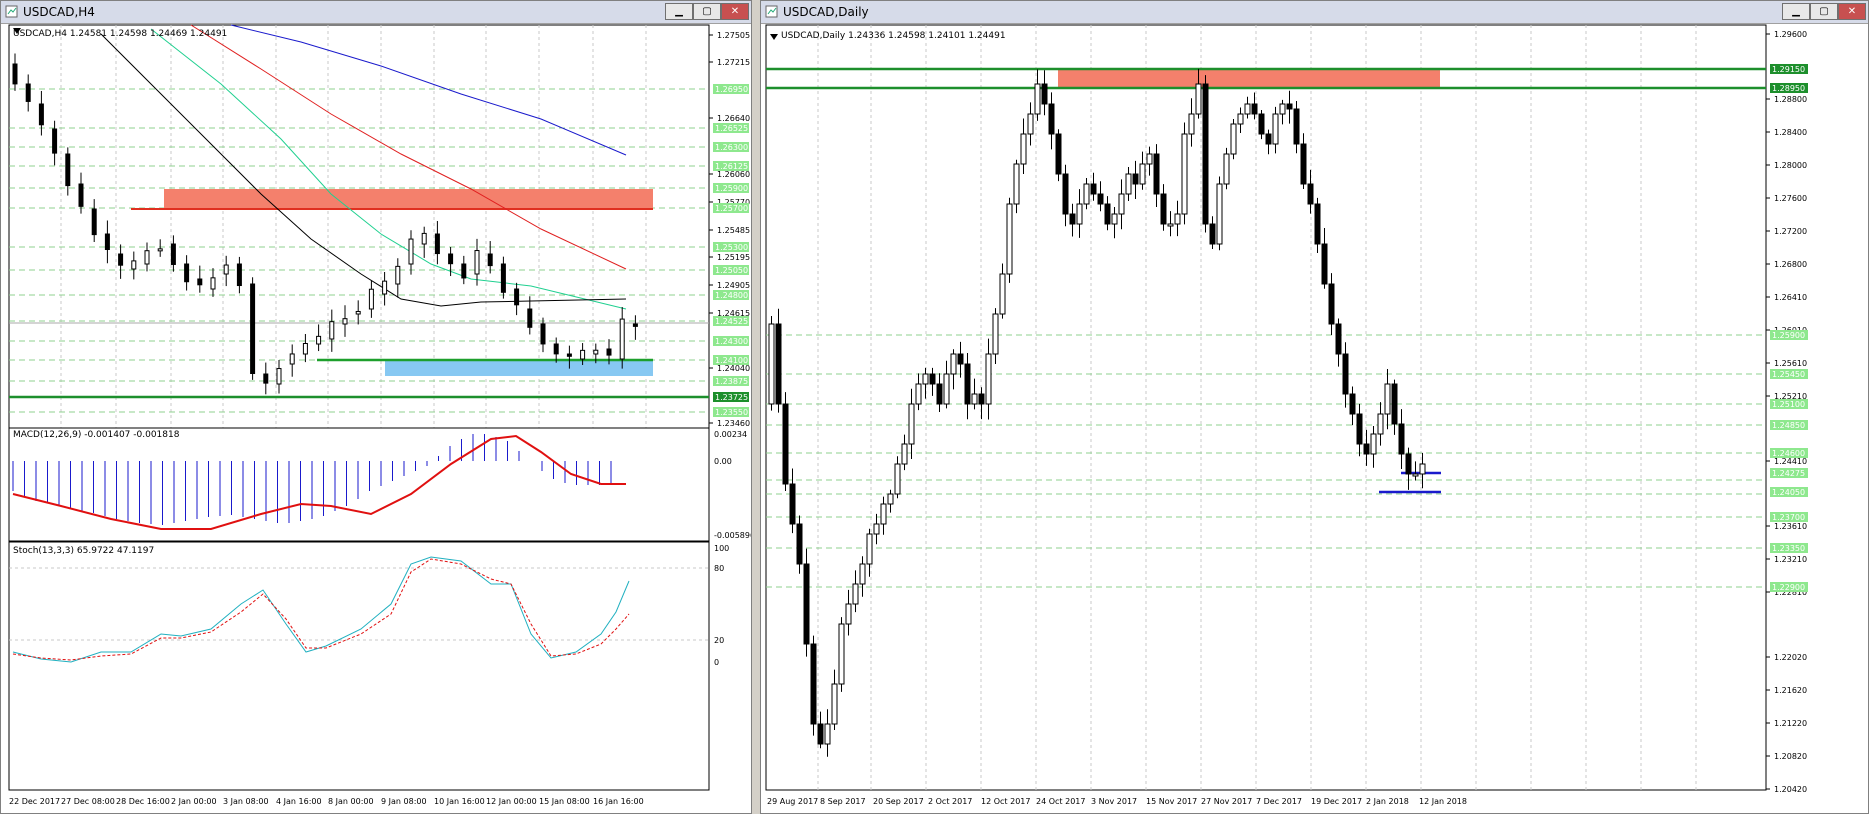  What do you see at coordinates (731, 166) in the screenshot?
I see `level-label: 1.26125` at bounding box center [731, 166].